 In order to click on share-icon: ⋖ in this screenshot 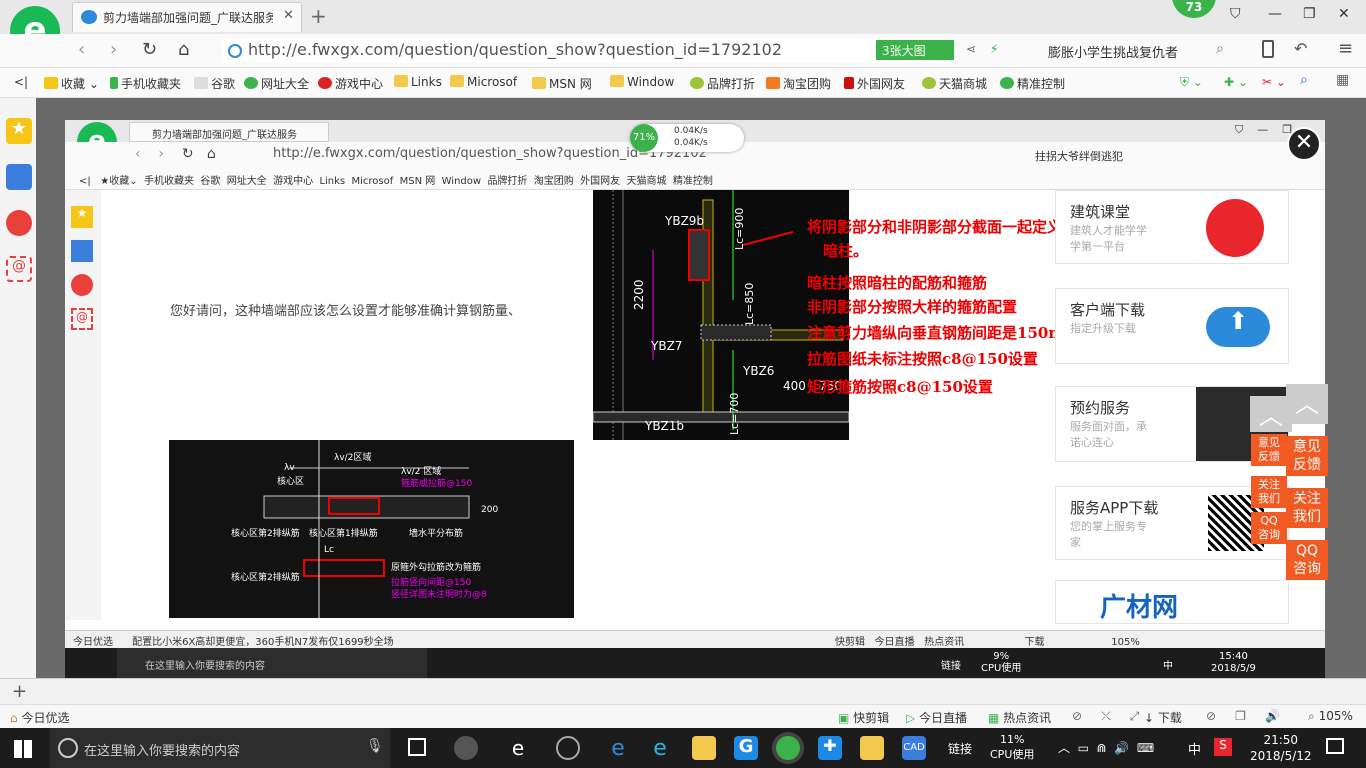, I will do `click(971, 49)`.